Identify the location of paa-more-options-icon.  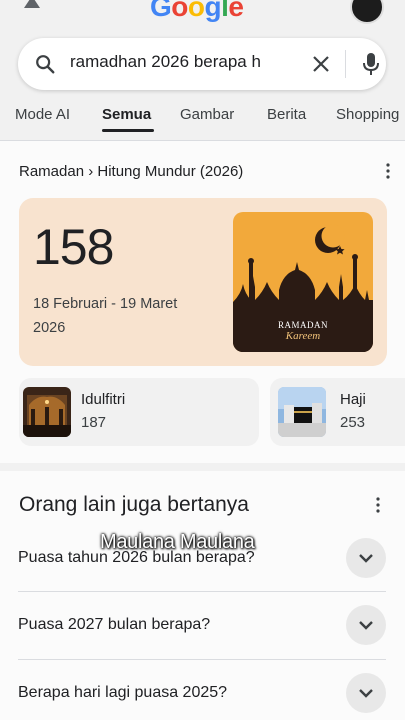
(378, 505).